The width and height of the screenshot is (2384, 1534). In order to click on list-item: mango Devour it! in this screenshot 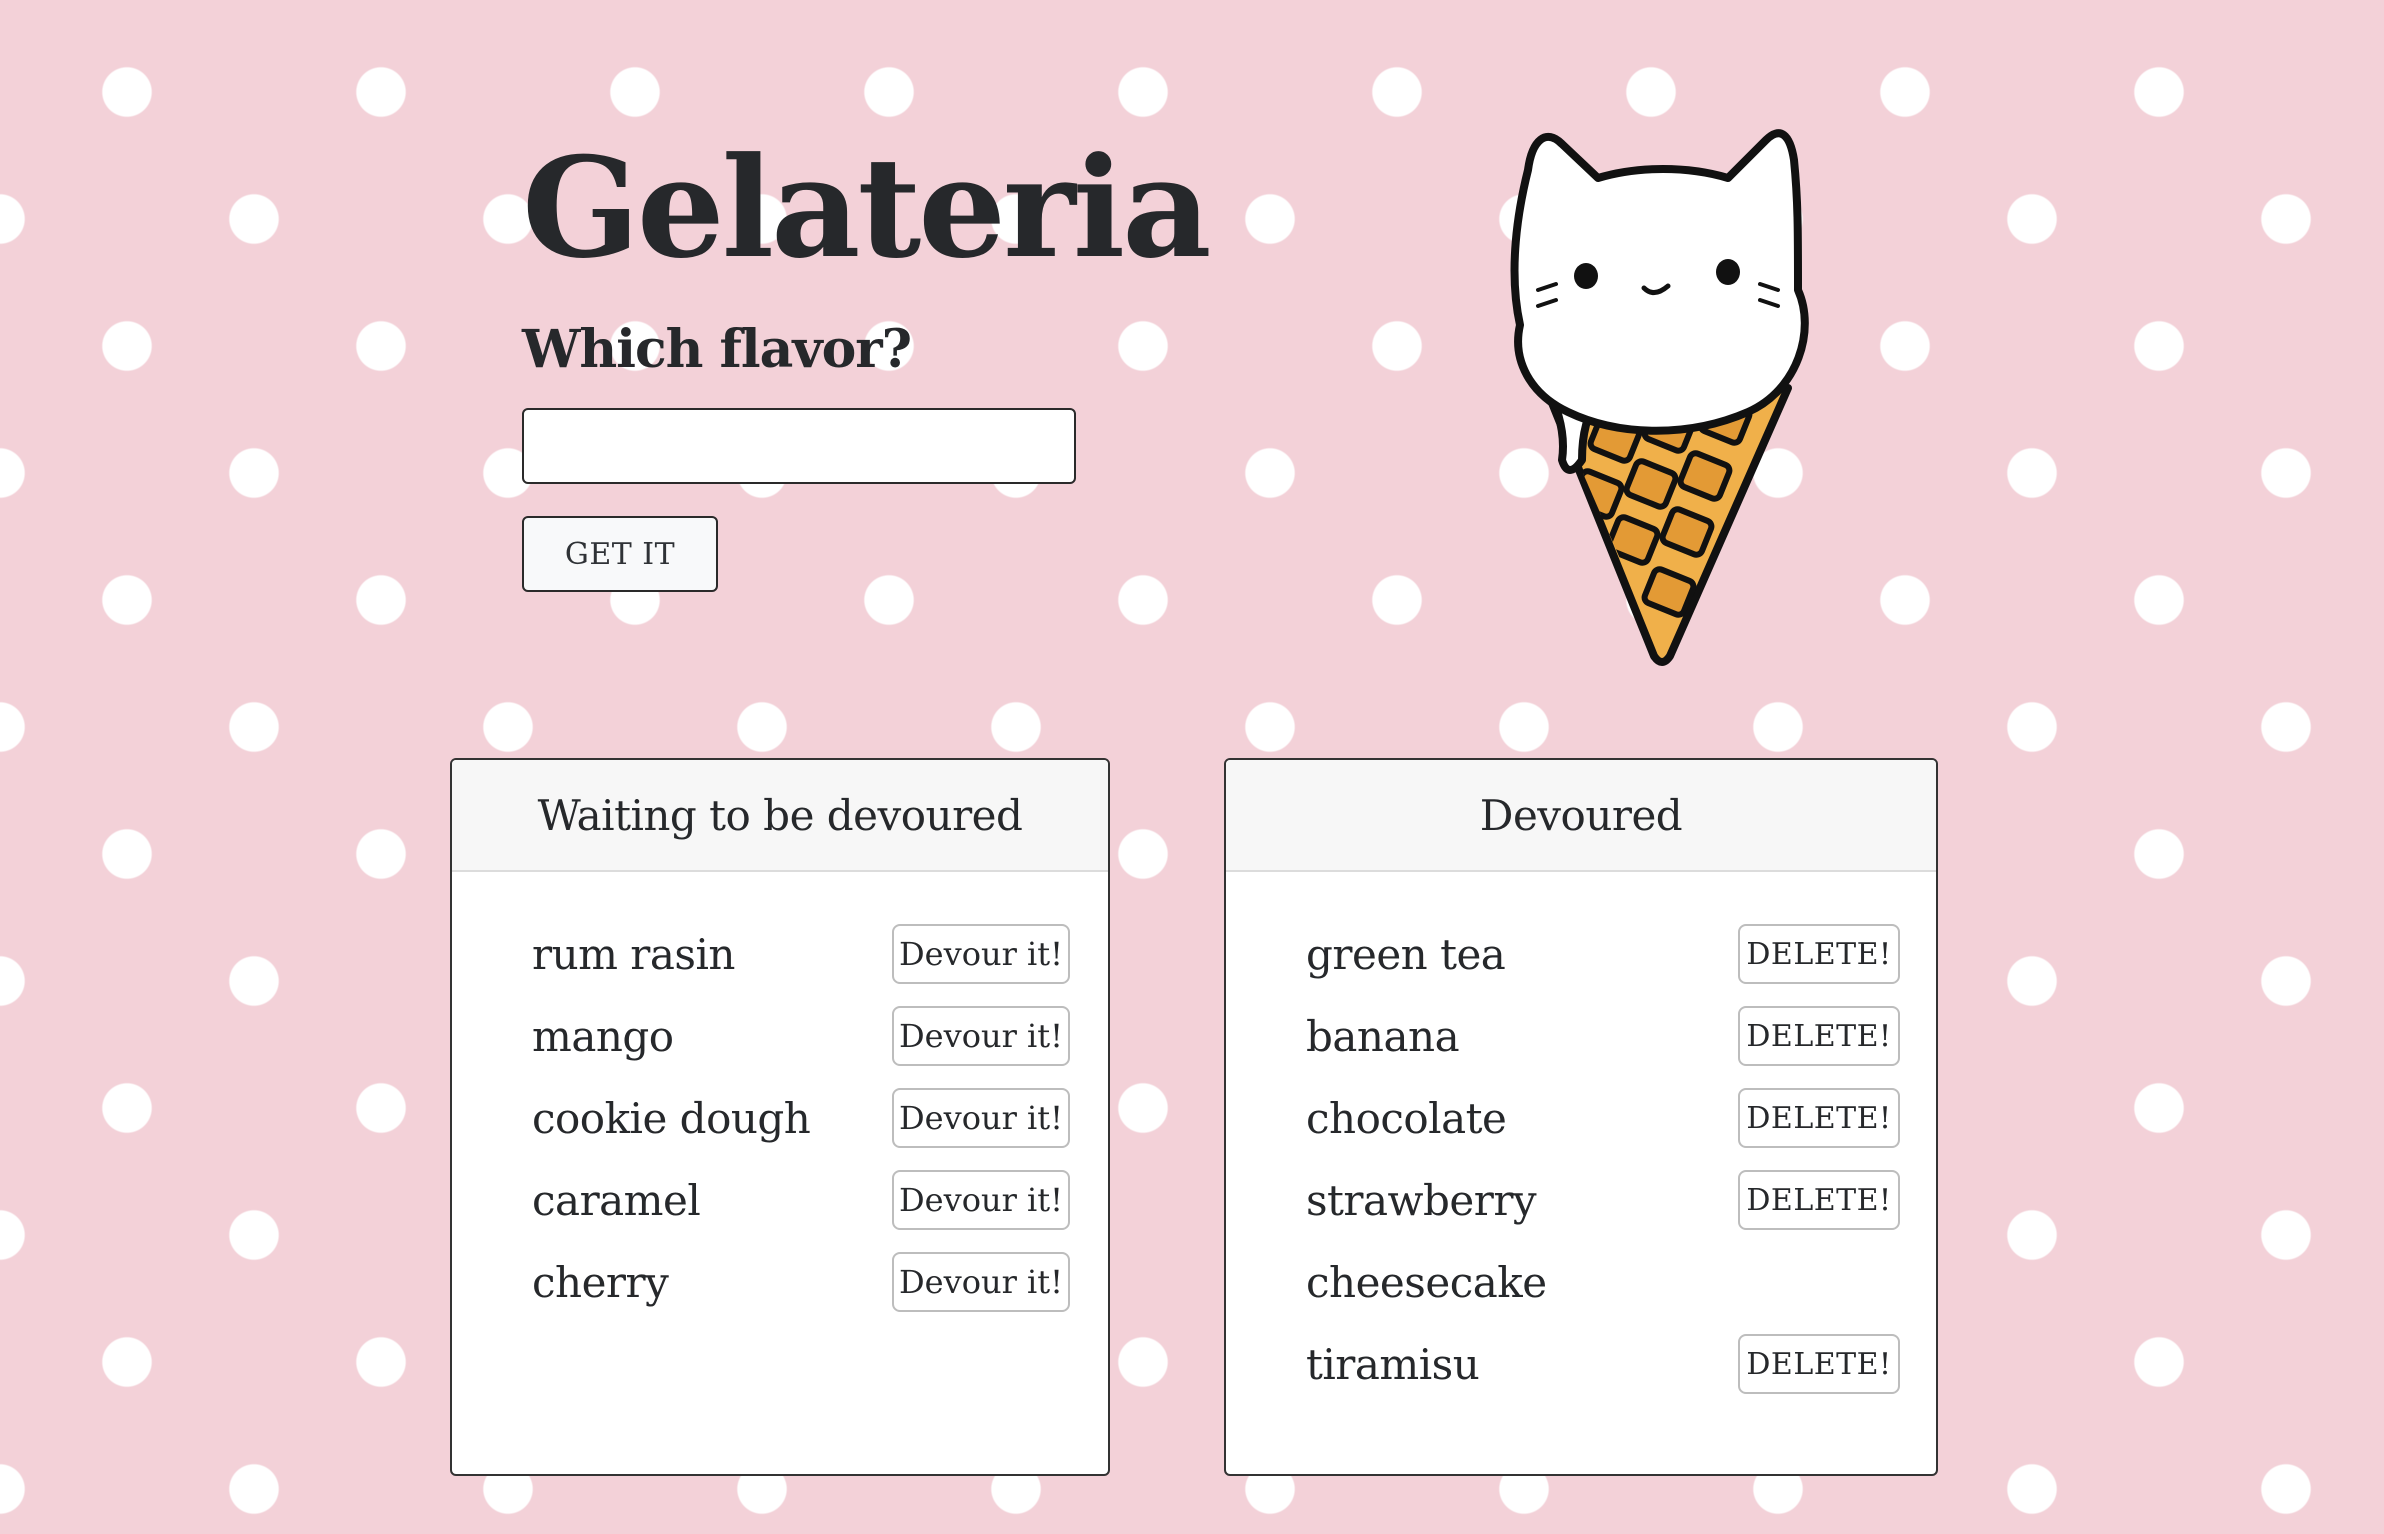, I will do `click(780, 1037)`.